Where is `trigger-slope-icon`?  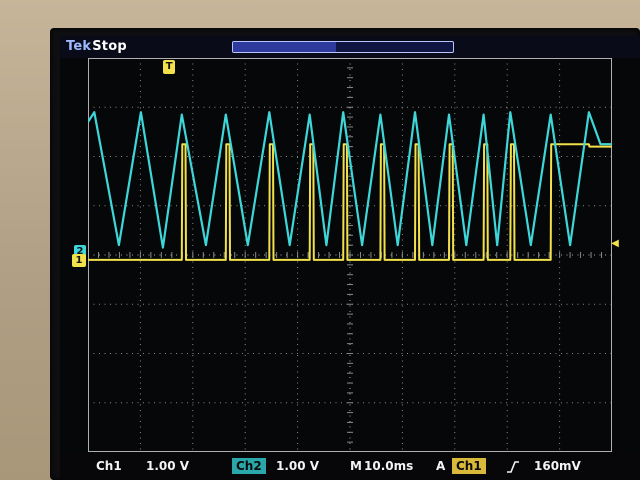 trigger-slope-icon is located at coordinates (513, 466).